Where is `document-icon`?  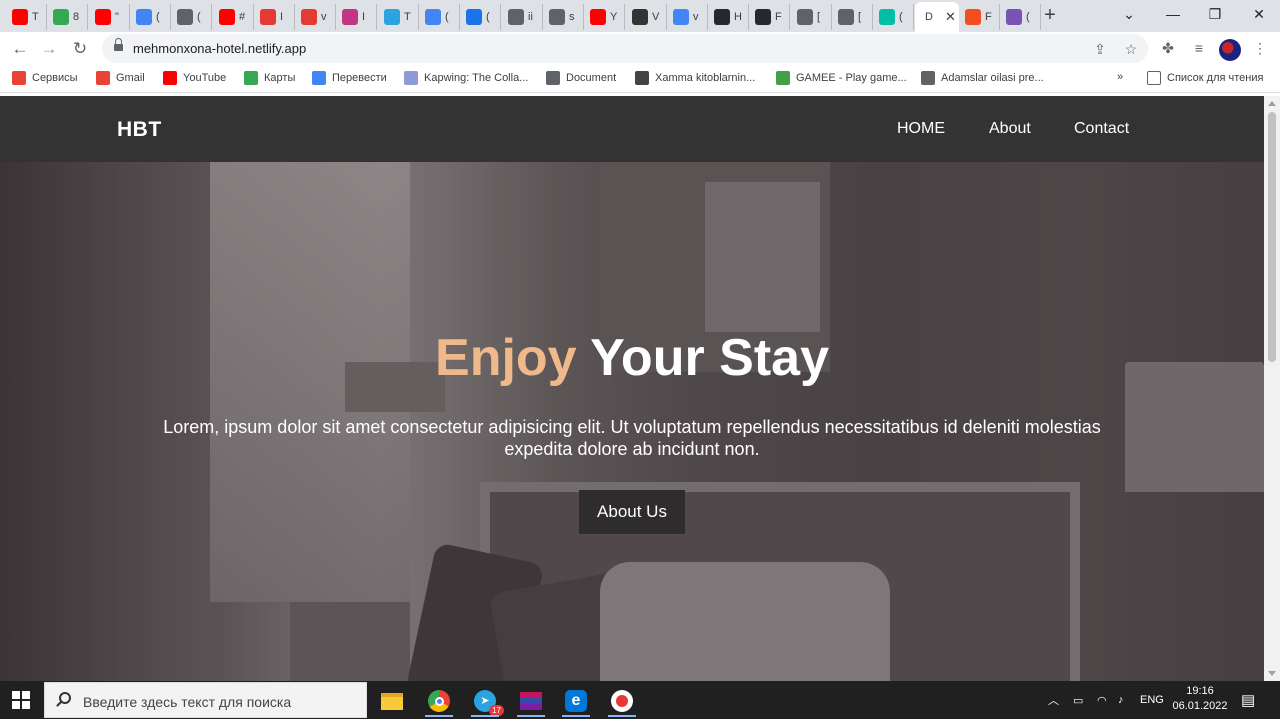 document-icon is located at coordinates (185, 17).